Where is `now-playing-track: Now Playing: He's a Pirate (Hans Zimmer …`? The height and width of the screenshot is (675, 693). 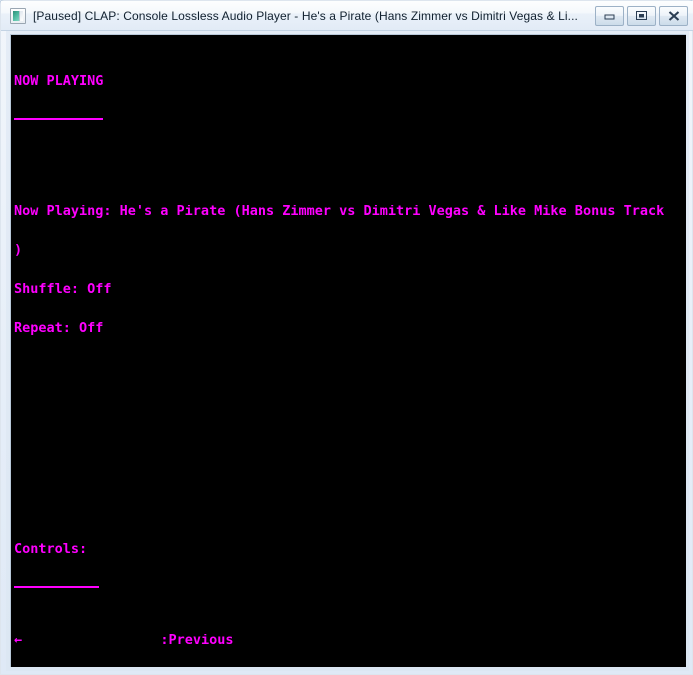
now-playing-track: Now Playing: He's a Pirate (Hans Zimmer … is located at coordinates (339, 211).